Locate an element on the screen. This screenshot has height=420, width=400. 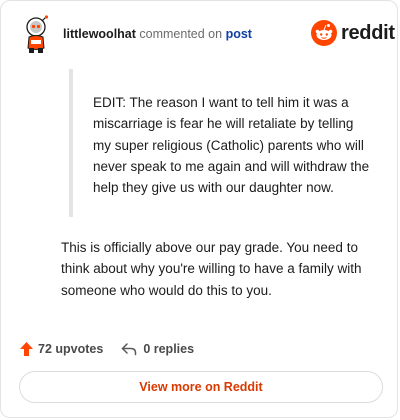
upvote-button: 72 upvotes is located at coordinates (61, 349).